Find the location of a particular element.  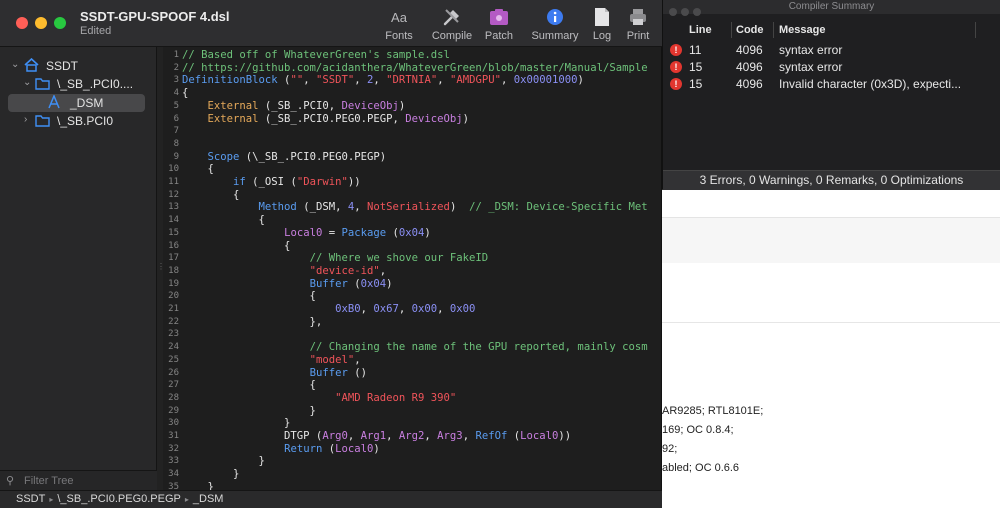

line-number: 19 is located at coordinates (173, 283).